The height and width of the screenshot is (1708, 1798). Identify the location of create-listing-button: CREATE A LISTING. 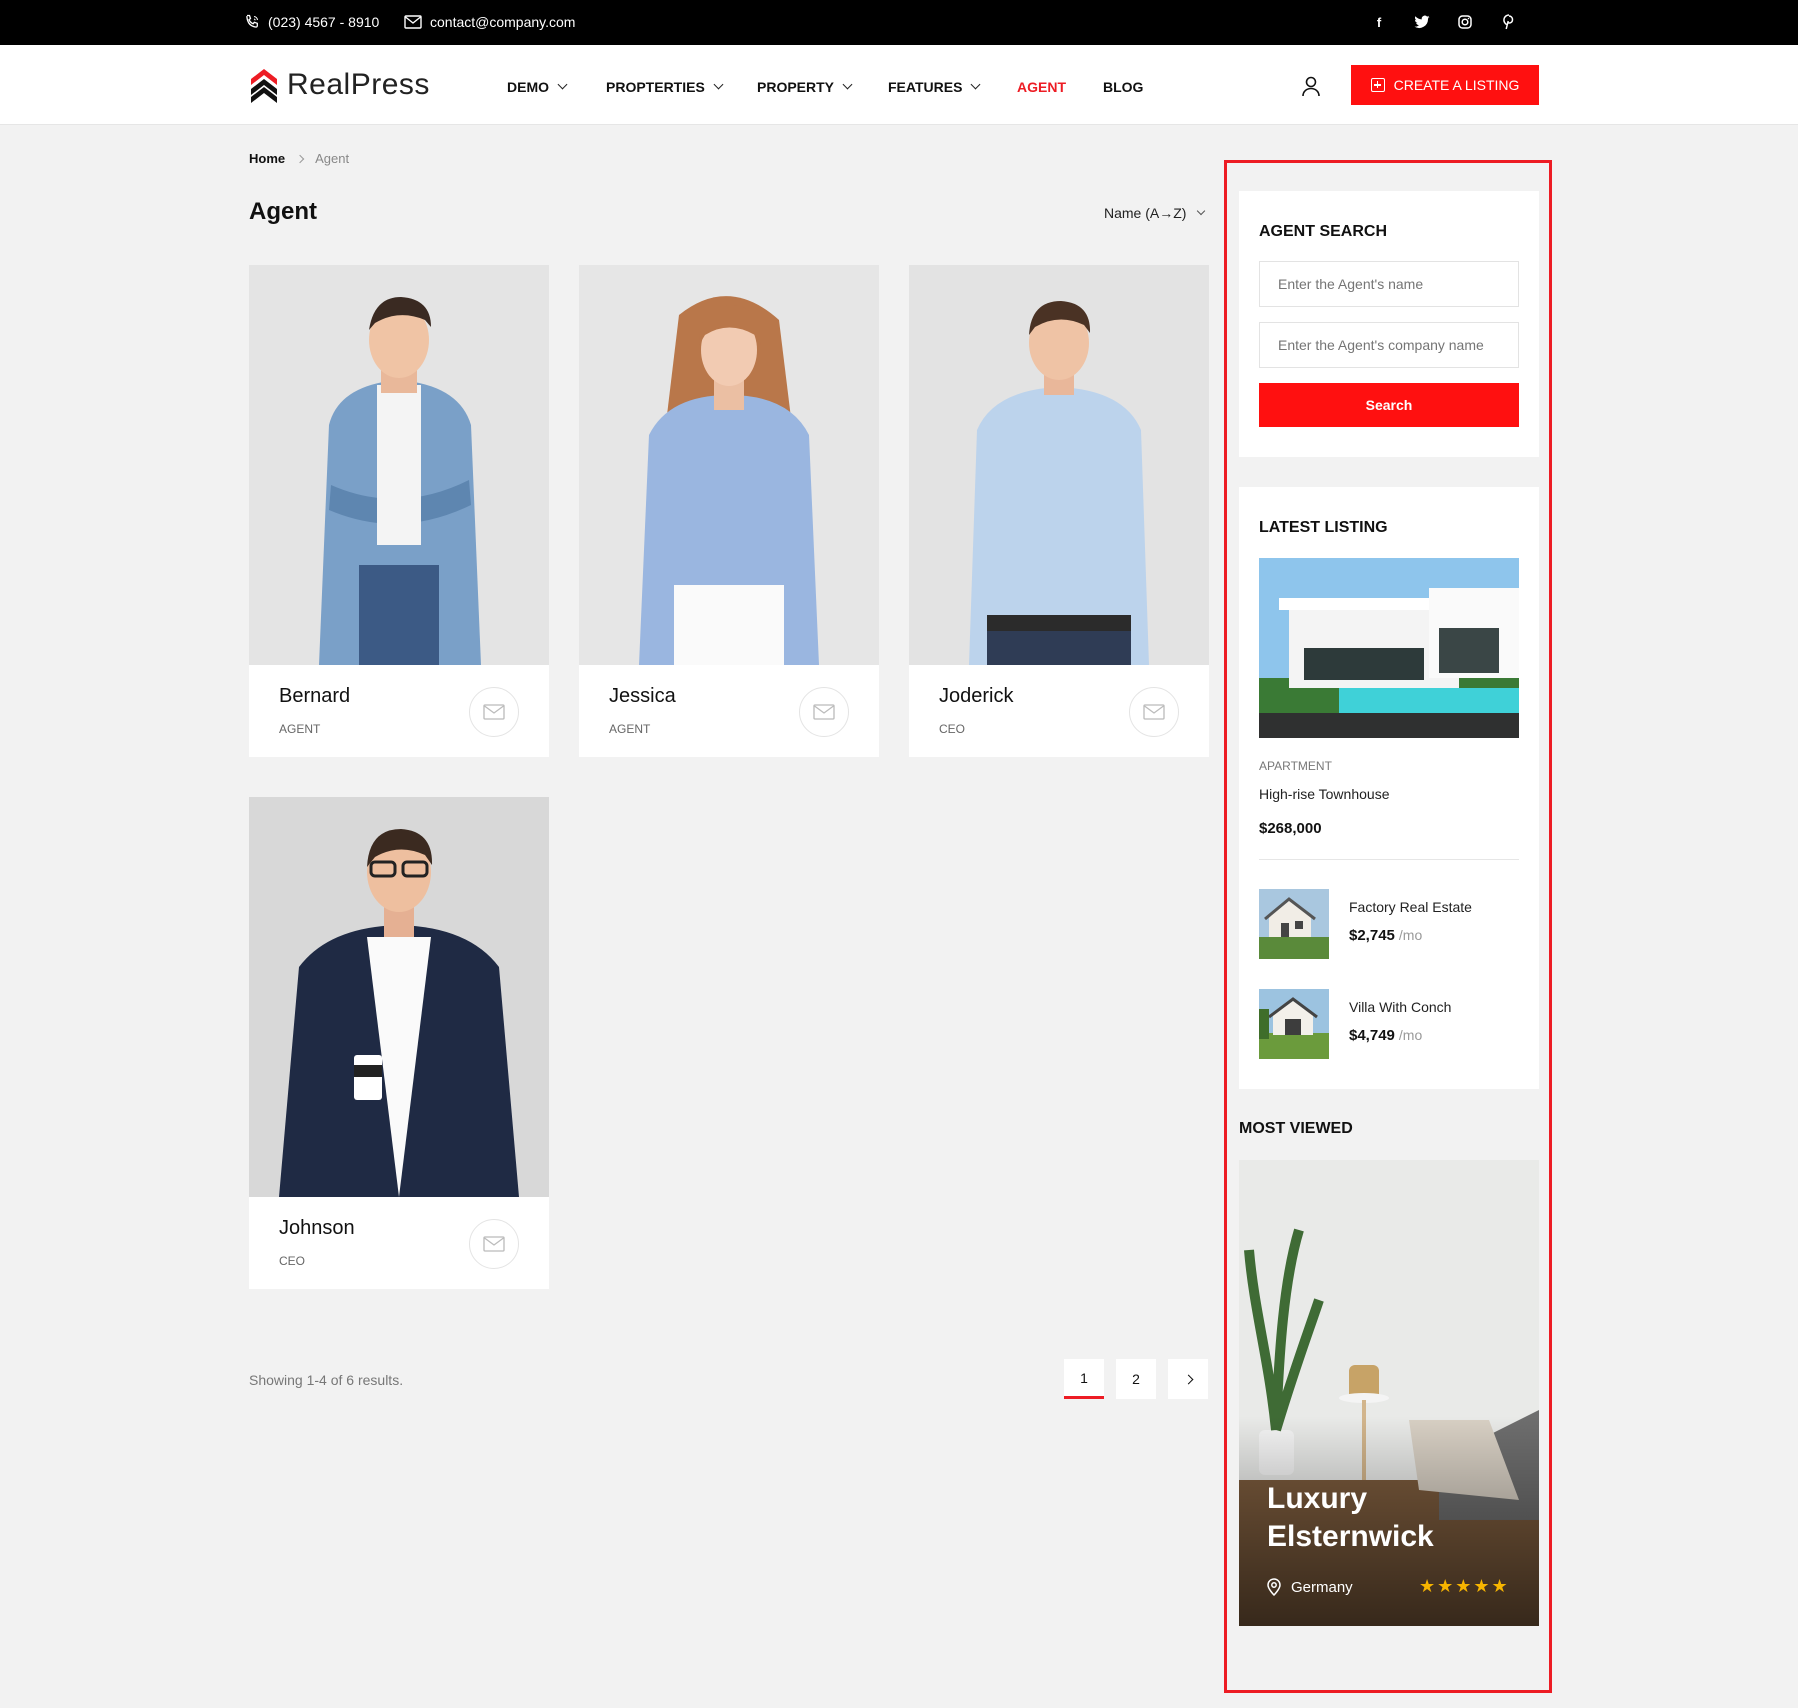
(1445, 85).